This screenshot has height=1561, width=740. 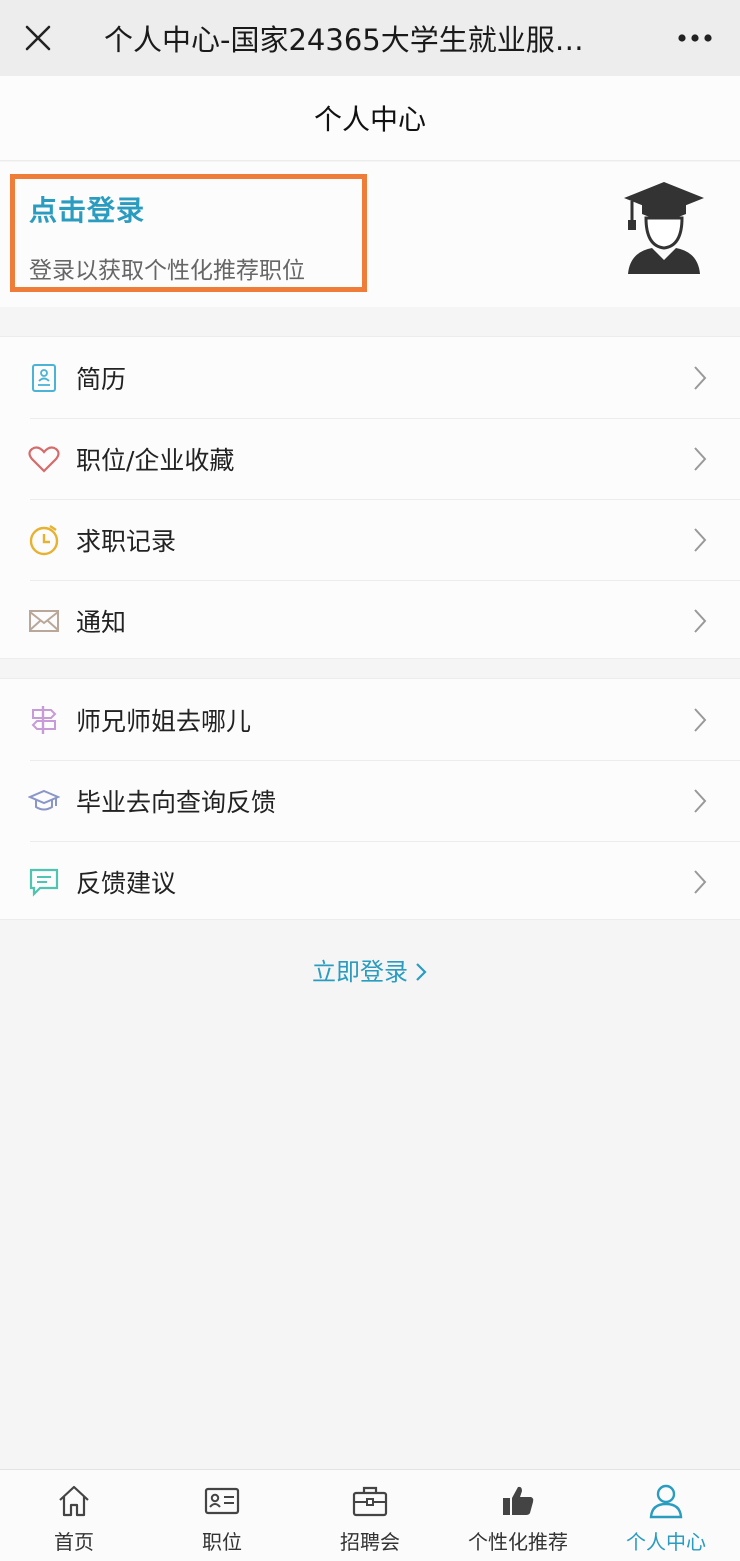 I want to click on close-icon, so click(x=38, y=38).